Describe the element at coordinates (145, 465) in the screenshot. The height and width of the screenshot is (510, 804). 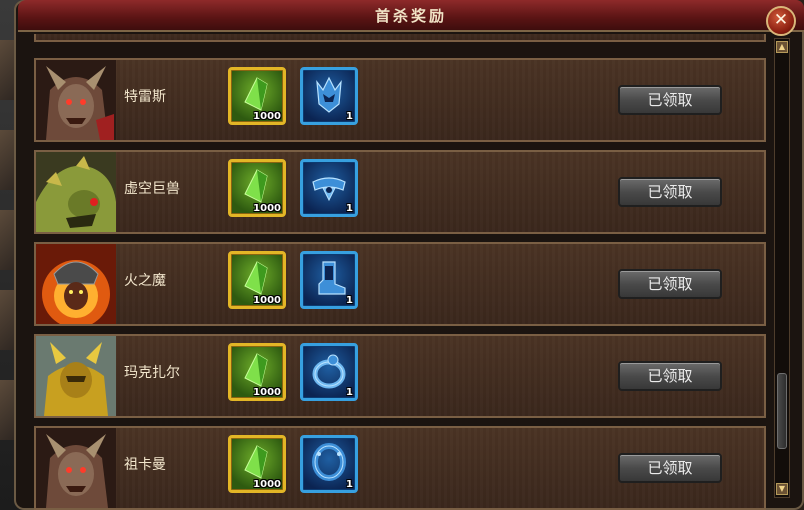
I see `boss-name: 祖卡曼` at that location.